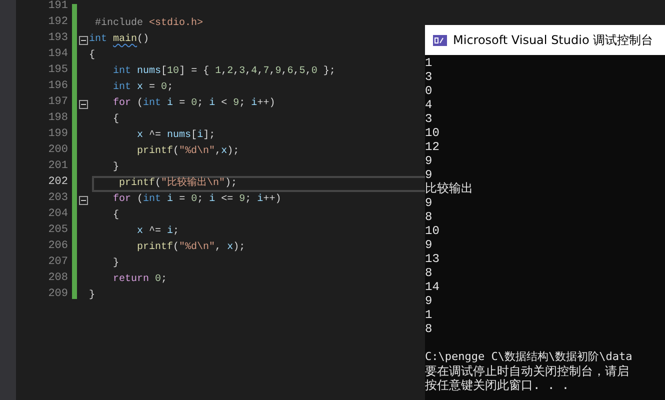 Image resolution: width=665 pixels, height=400 pixels. Describe the element at coordinates (58, 215) in the screenshot. I see `line-number: 204` at that location.